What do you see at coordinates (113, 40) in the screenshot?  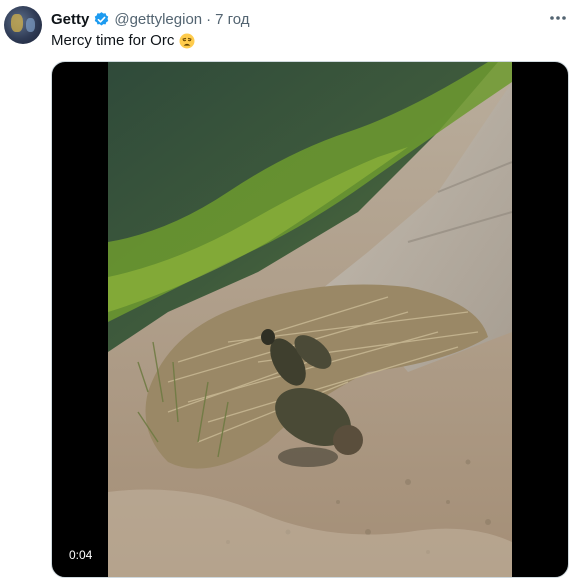 I see `tweet-text-content: Mercy time for Orc` at bounding box center [113, 40].